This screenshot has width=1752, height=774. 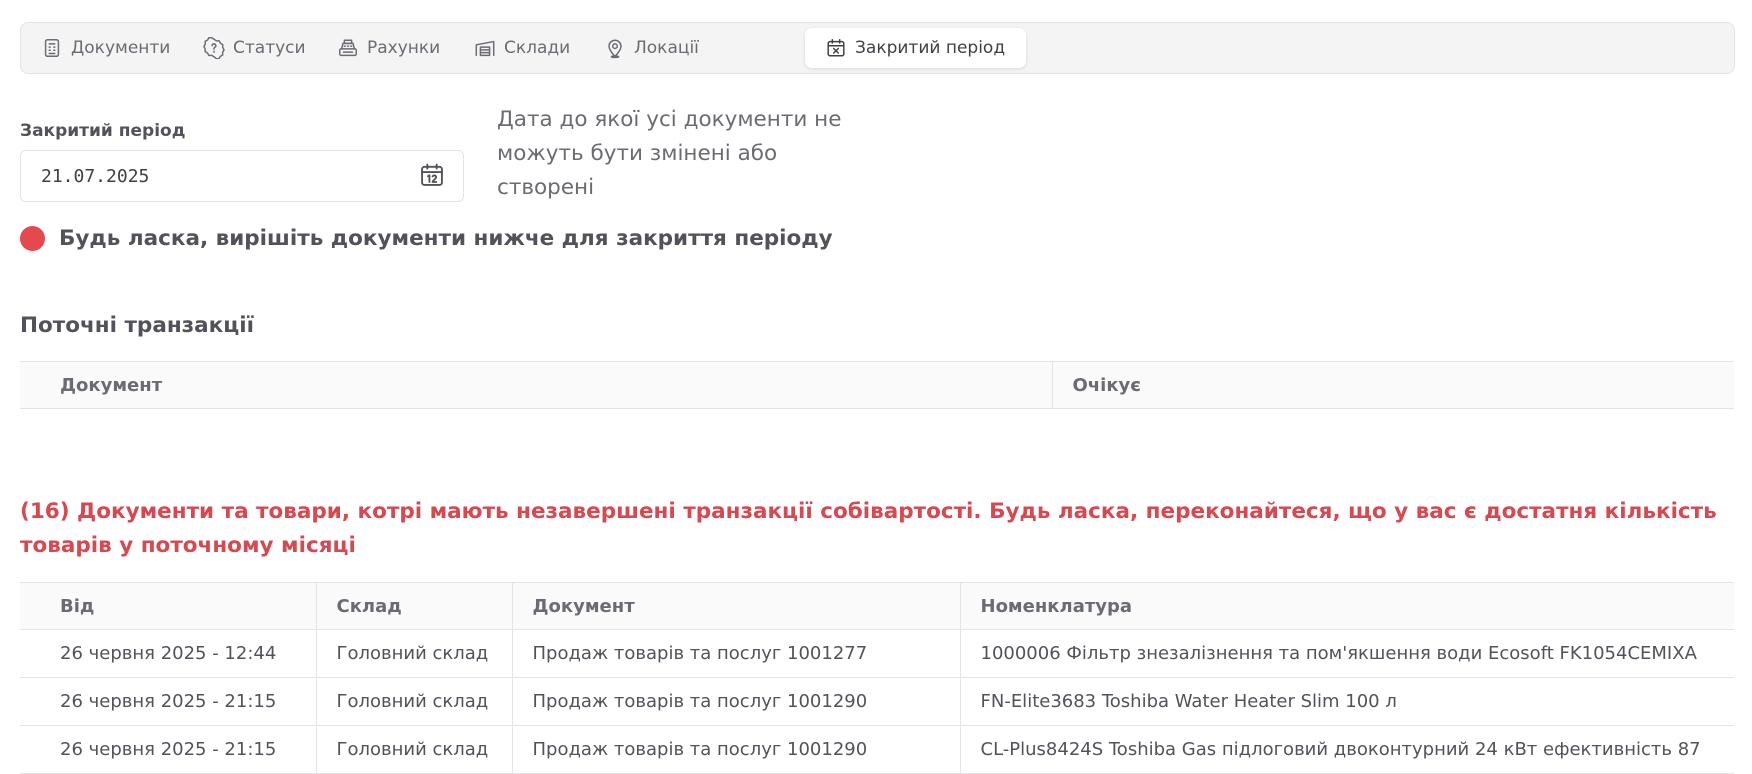 I want to click on status-badge-icon, so click(x=214, y=48).